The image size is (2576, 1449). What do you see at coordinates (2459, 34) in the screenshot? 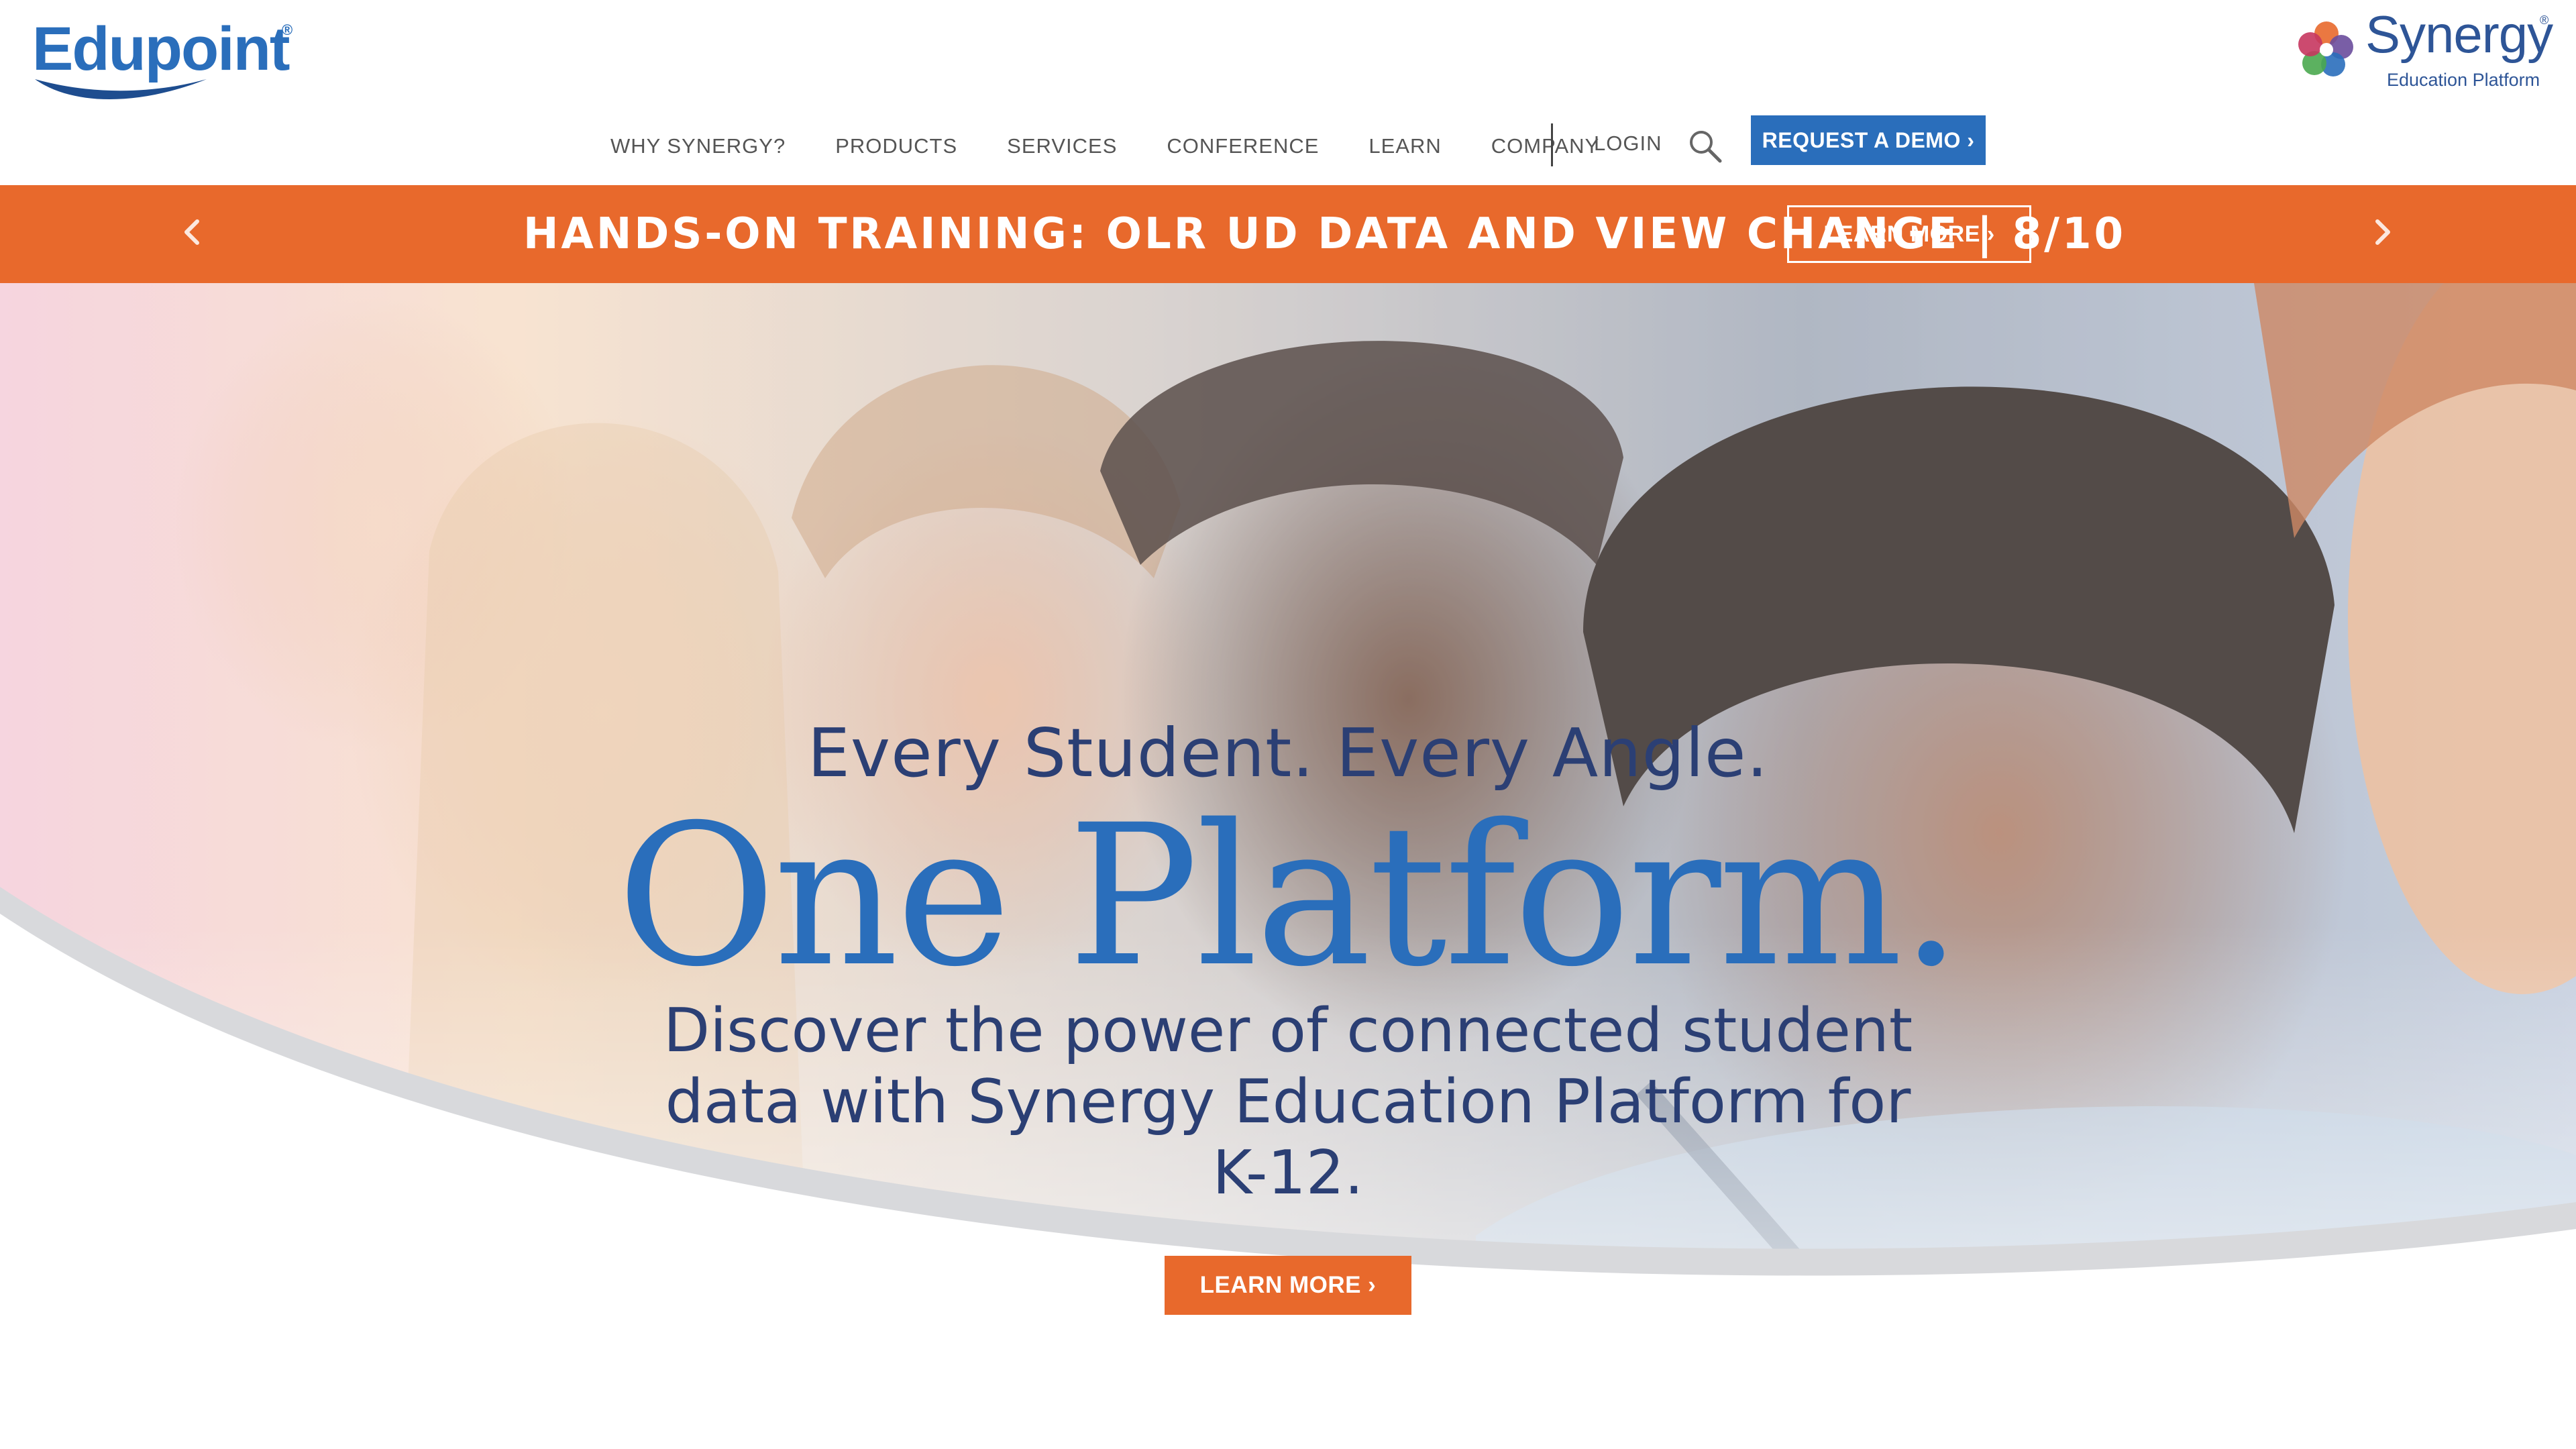
I see `synergy-wordmark: Synergy` at bounding box center [2459, 34].